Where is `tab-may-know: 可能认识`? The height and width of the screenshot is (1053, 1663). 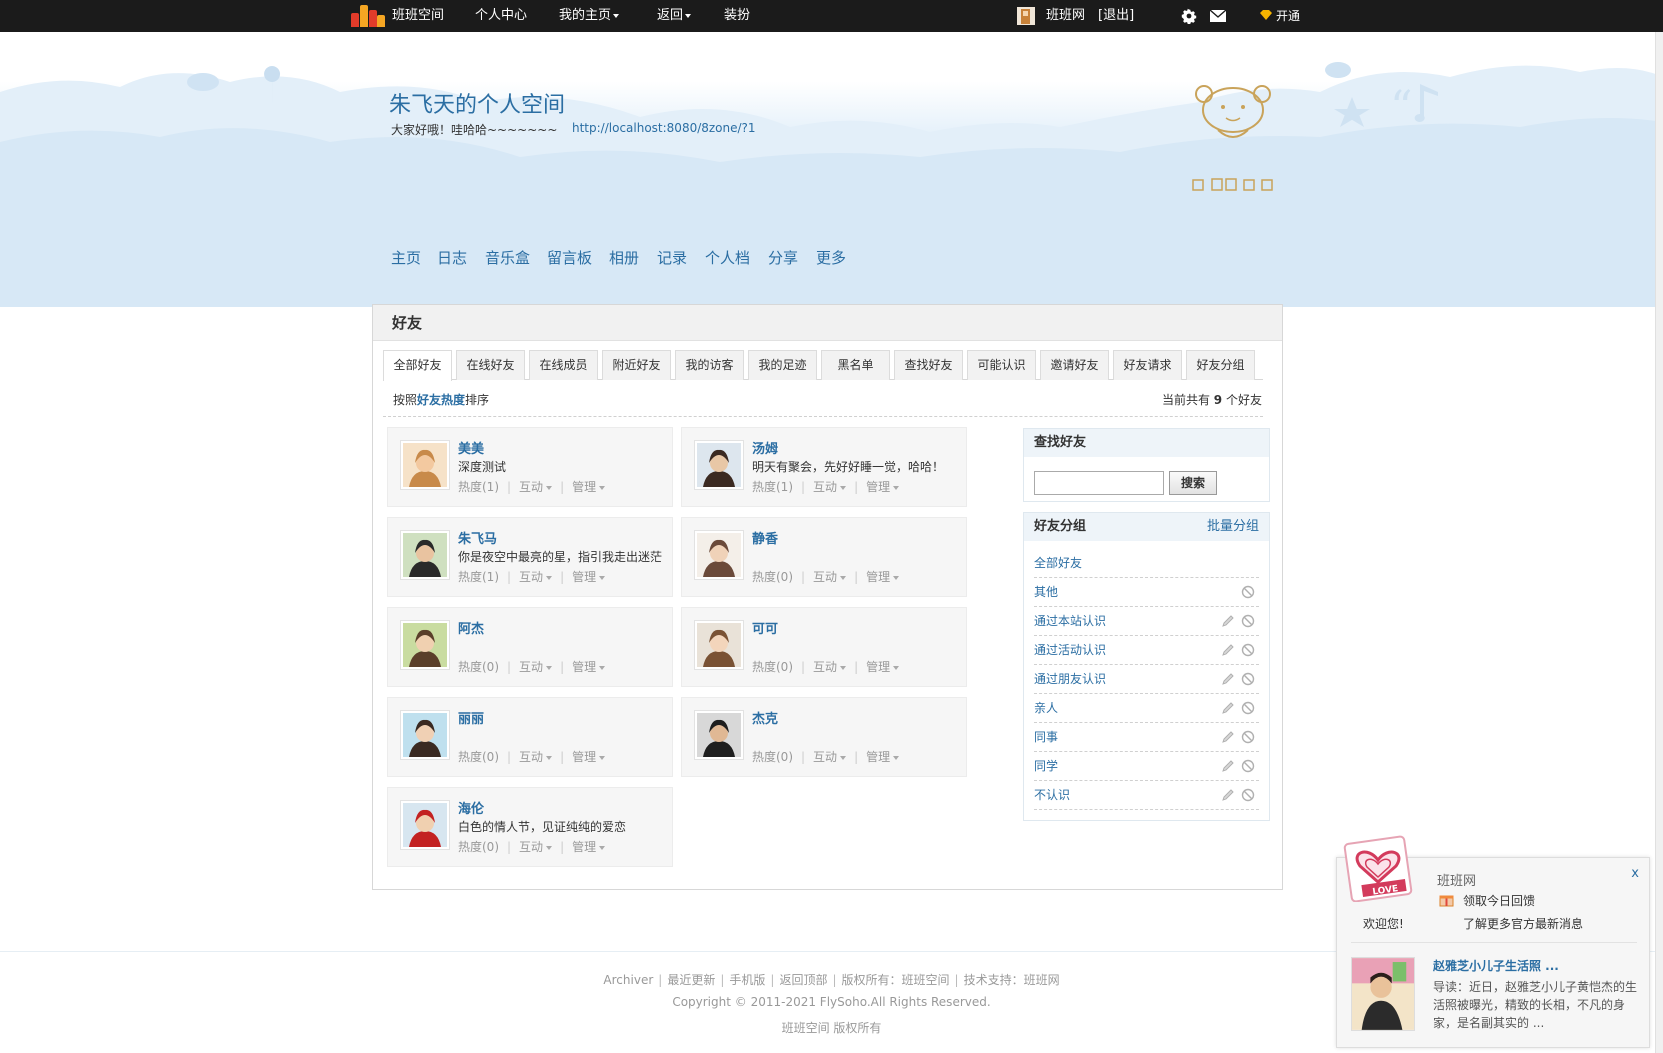 tab-may-know: 可能认识 is located at coordinates (1001, 365).